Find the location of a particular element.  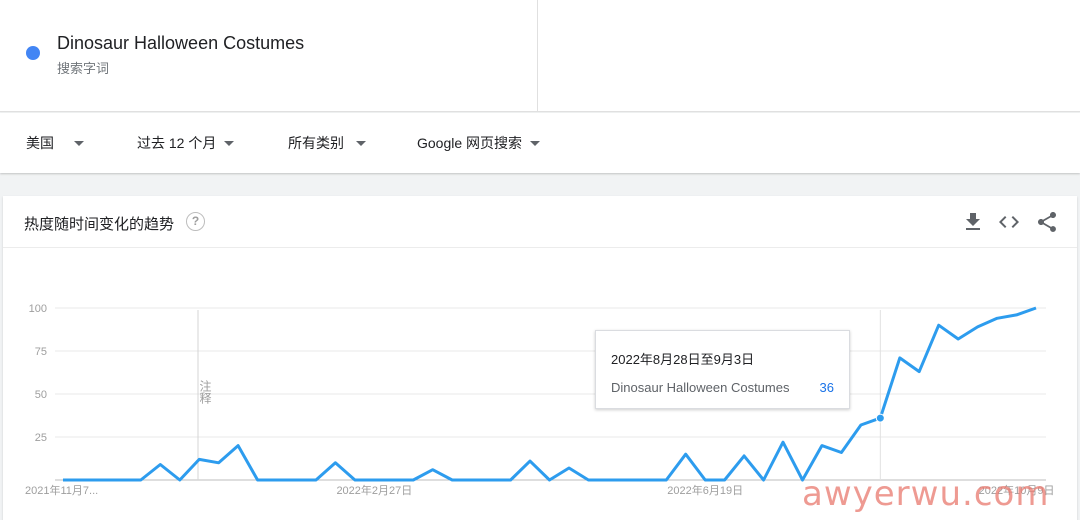

y-tick-label: 100 is located at coordinates (38, 309).